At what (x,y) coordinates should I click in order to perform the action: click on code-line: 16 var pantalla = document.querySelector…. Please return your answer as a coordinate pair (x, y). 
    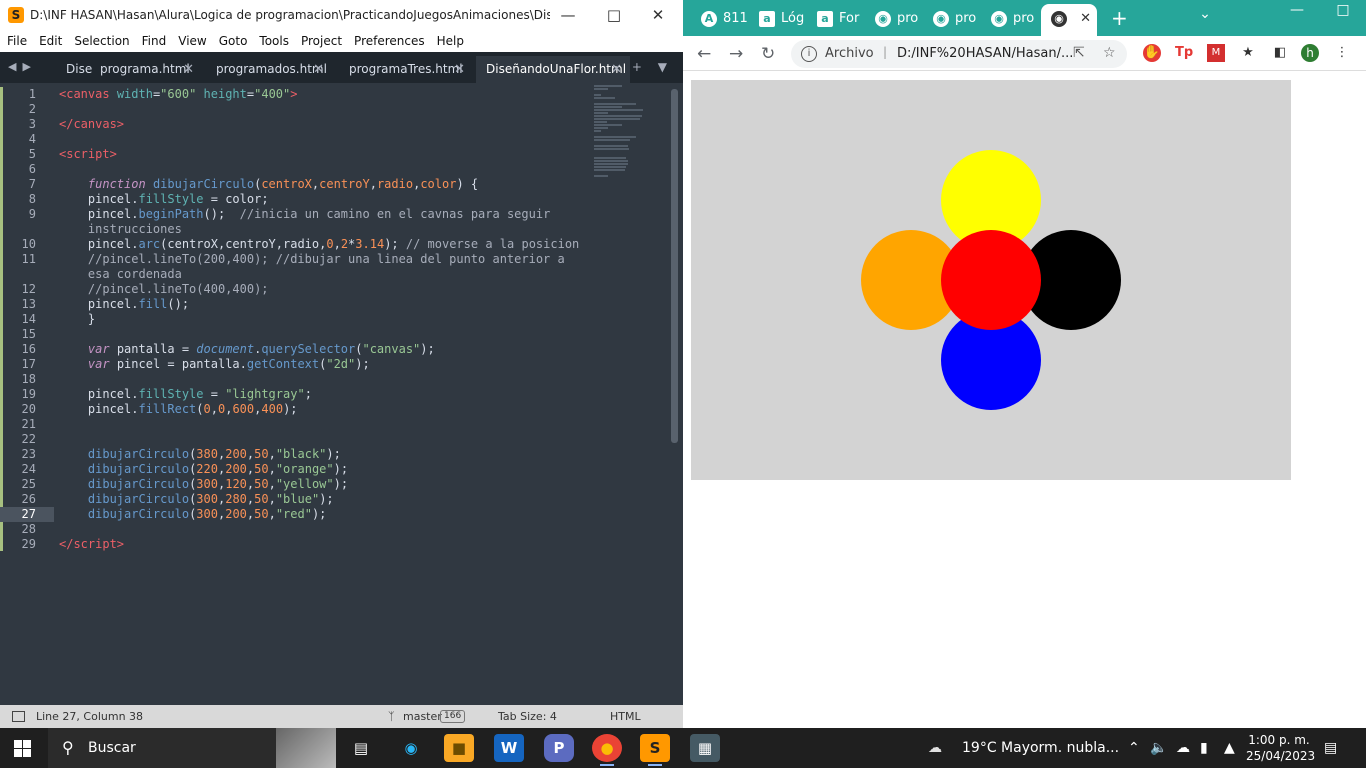
    Looking at the image, I should click on (300, 349).